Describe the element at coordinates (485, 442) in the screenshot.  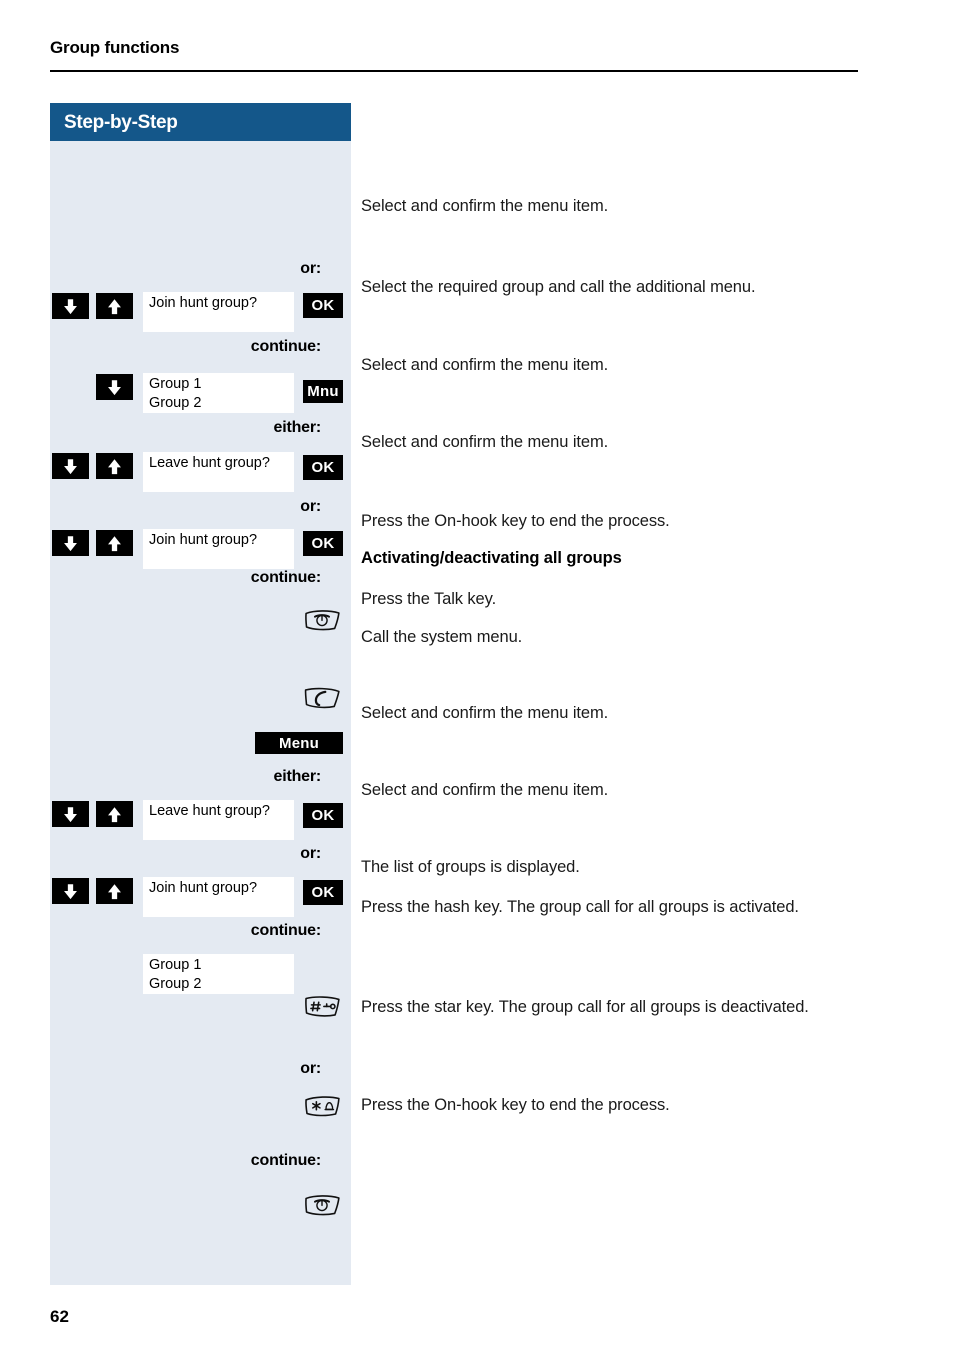
I see `explanation-select-confirm-3: Select and confirm the menu item.` at that location.